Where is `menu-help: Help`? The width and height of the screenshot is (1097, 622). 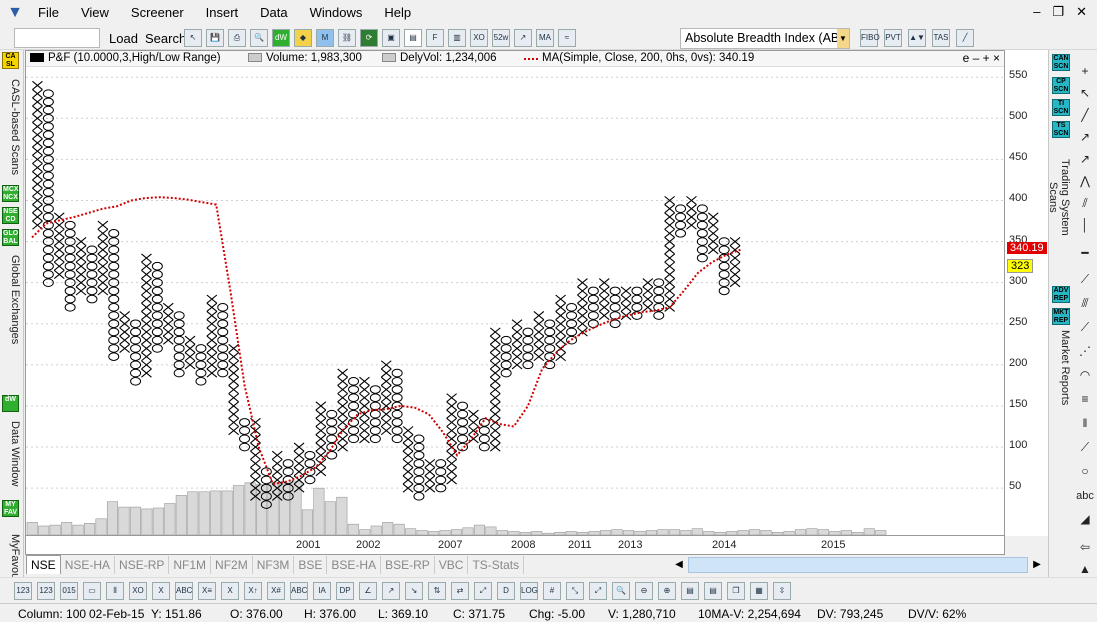
menu-help: Help is located at coordinates (397, 12).